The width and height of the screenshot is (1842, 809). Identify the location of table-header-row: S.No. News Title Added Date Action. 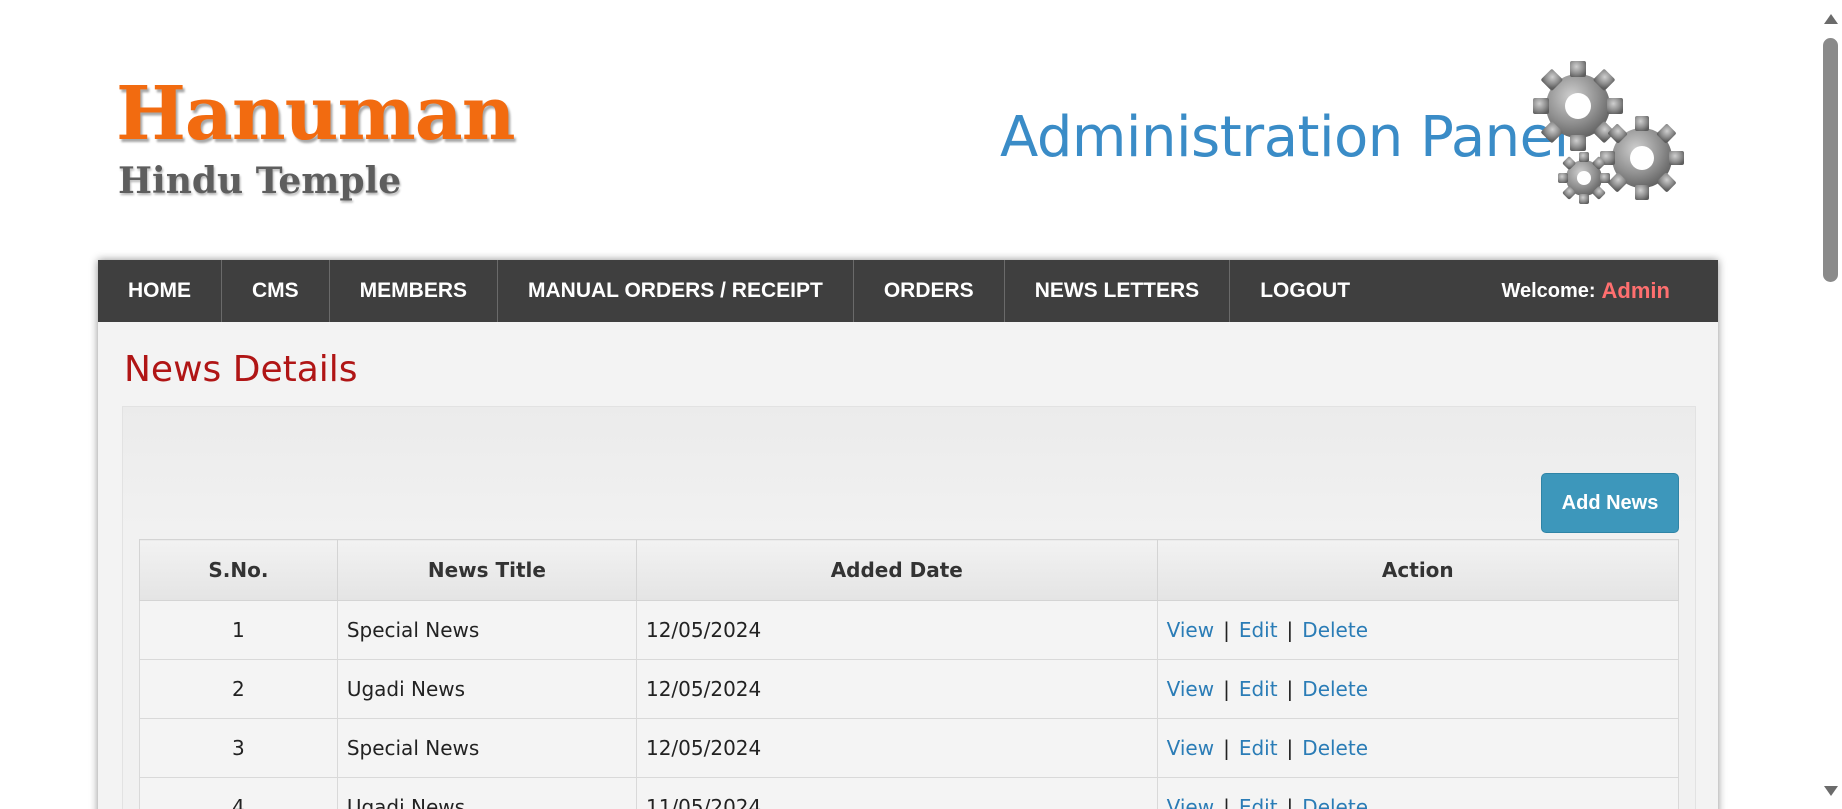
(909, 570).